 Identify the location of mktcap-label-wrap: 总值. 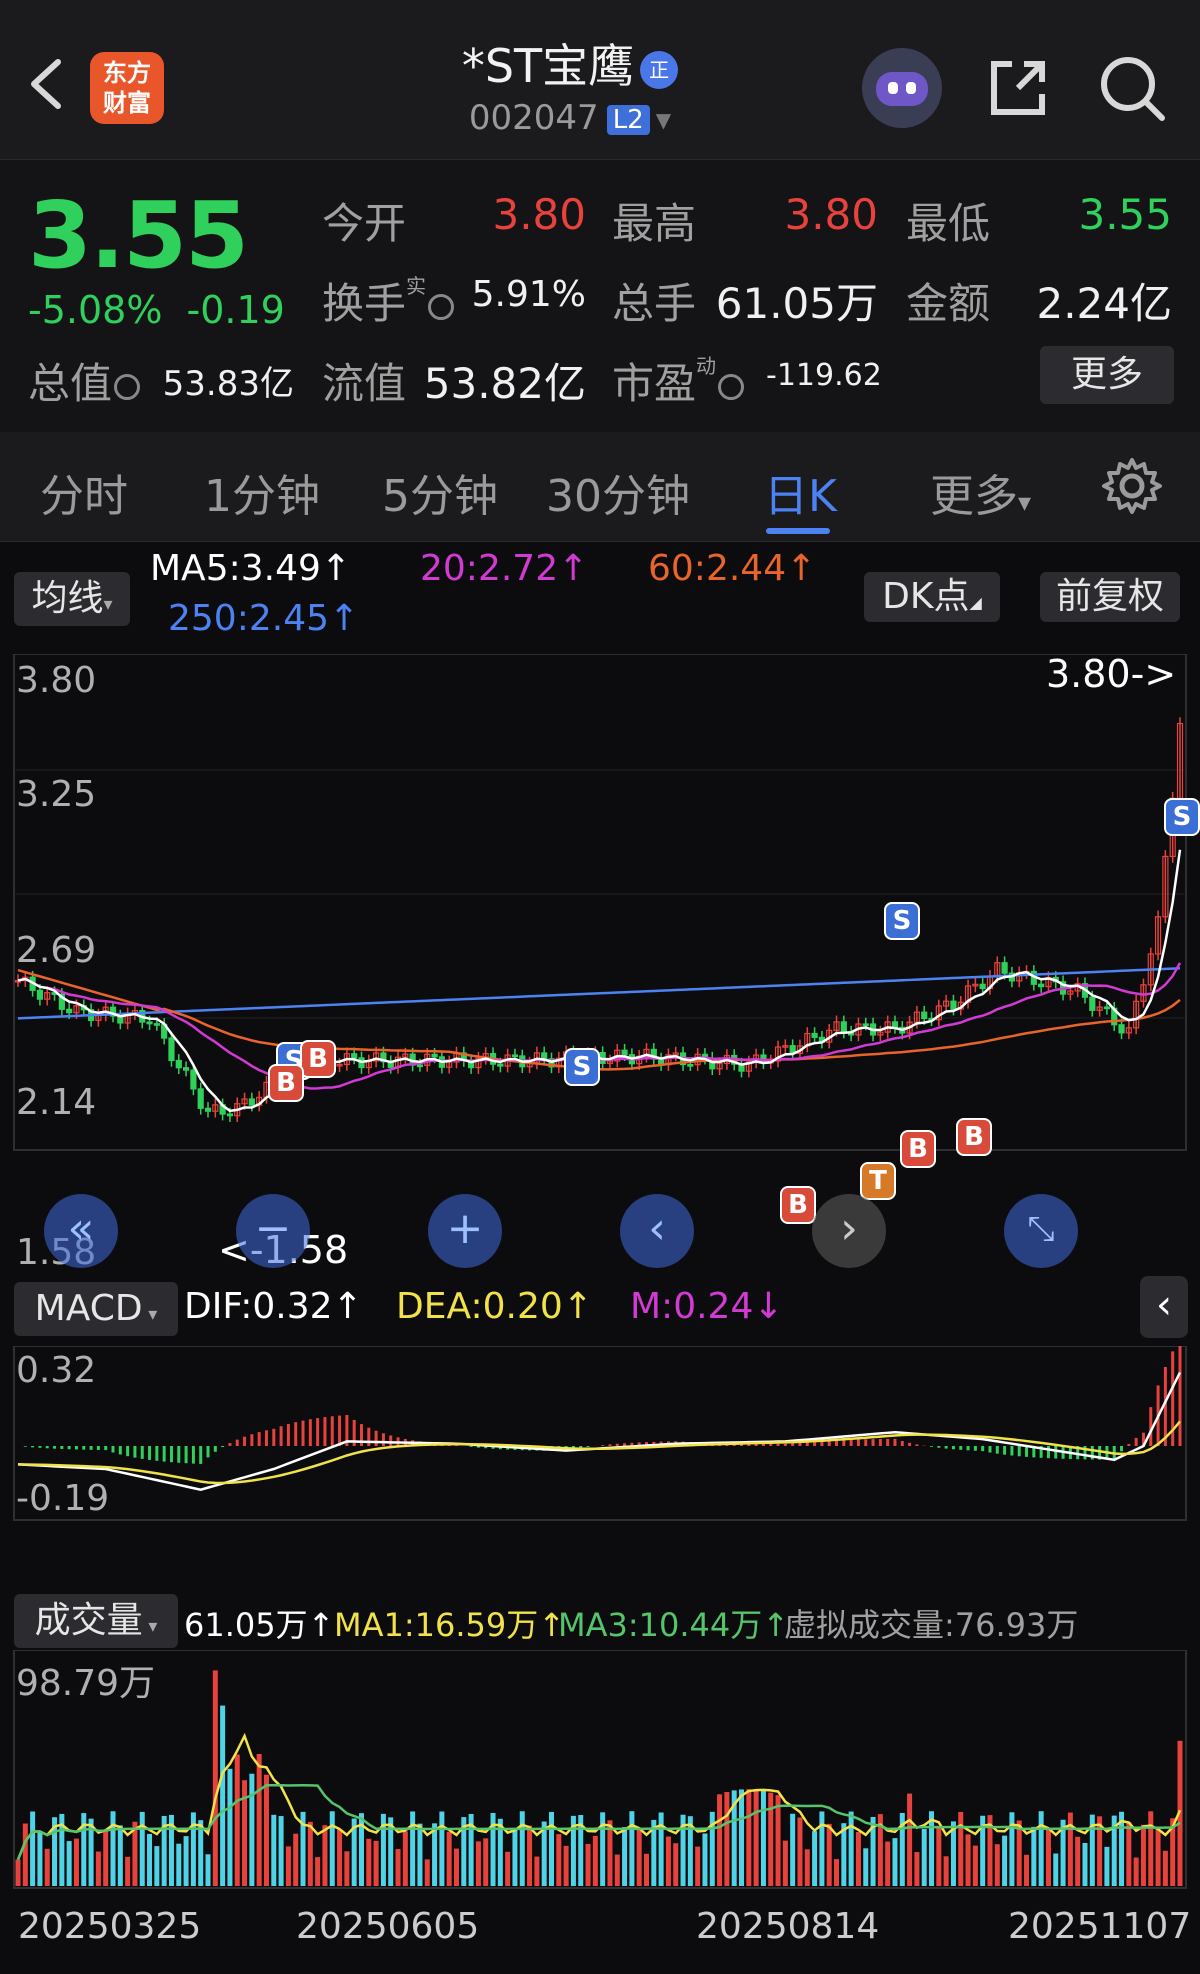
(84, 380).